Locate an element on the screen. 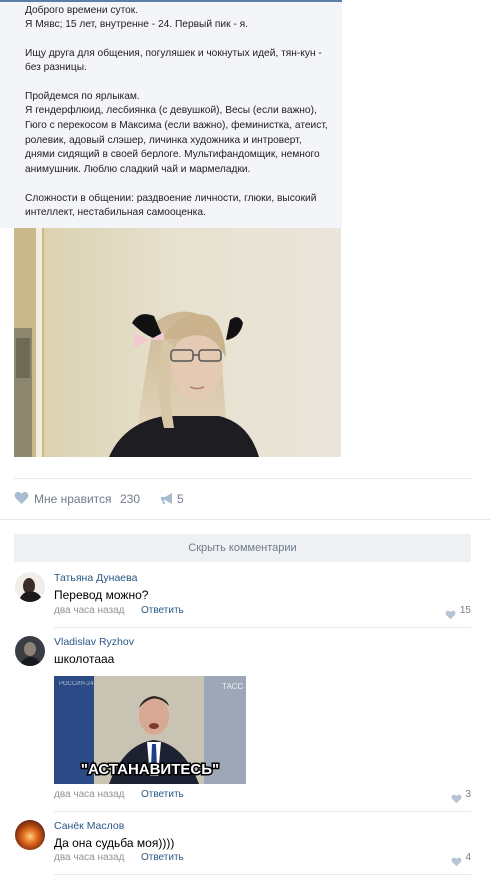 This screenshot has height=880, width=490. comment-like-count: 4 is located at coordinates (468, 857).